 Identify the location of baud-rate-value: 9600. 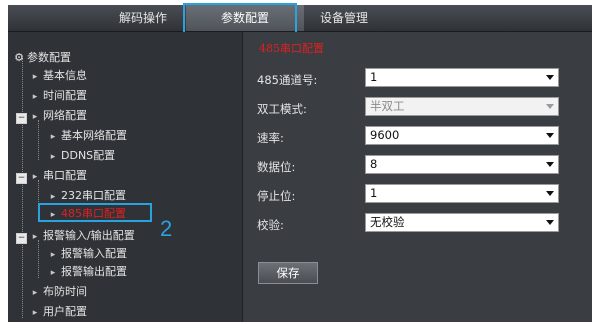
(385, 135).